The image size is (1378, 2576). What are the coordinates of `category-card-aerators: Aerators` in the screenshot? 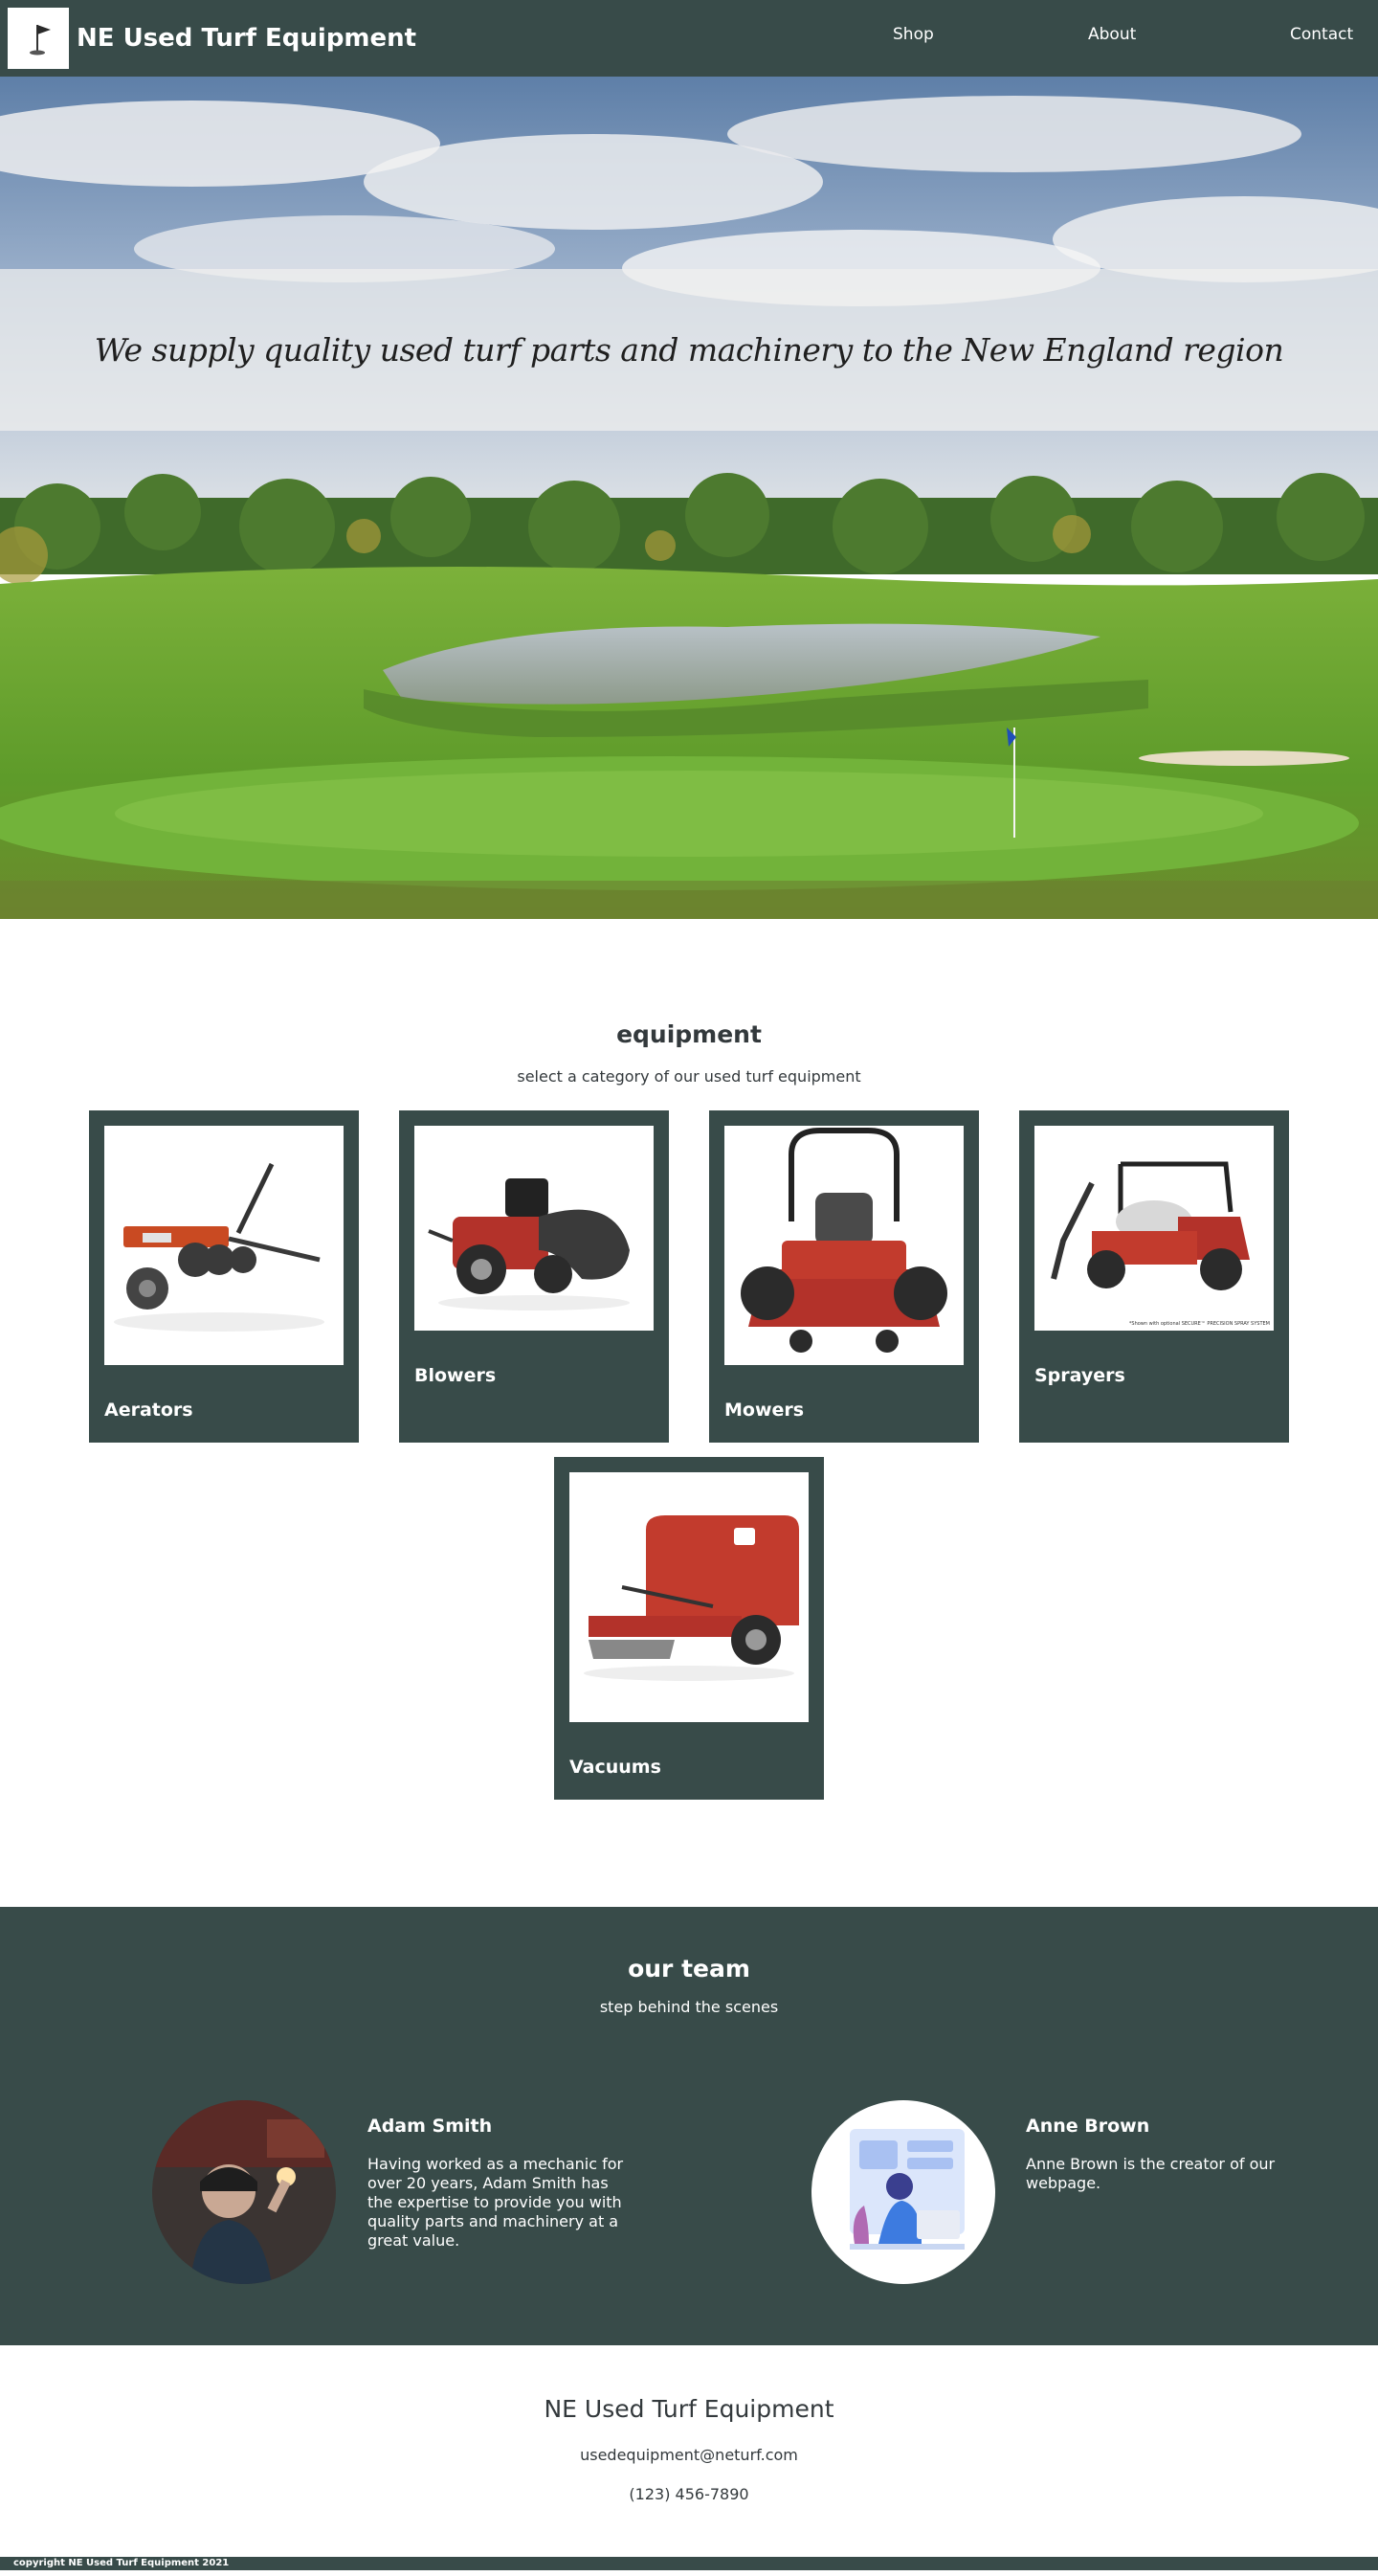 It's located at (224, 1276).